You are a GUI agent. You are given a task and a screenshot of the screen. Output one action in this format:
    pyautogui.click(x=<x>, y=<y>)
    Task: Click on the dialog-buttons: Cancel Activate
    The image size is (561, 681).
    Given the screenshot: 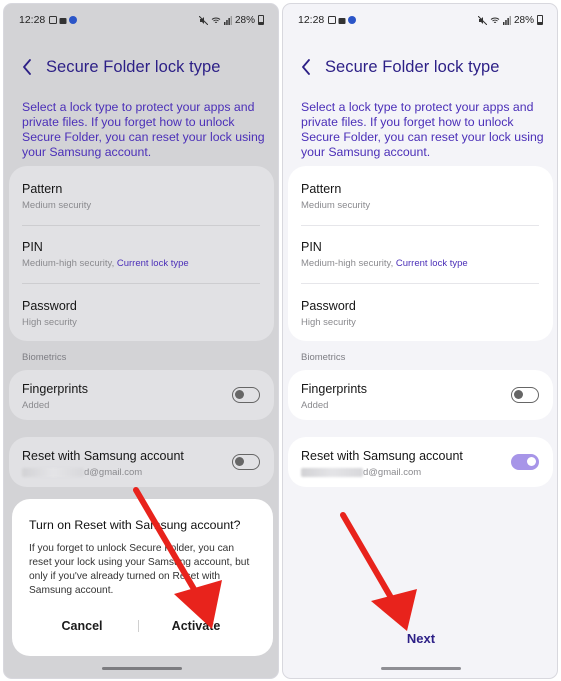 What is the action you would take?
    pyautogui.click(x=142, y=626)
    